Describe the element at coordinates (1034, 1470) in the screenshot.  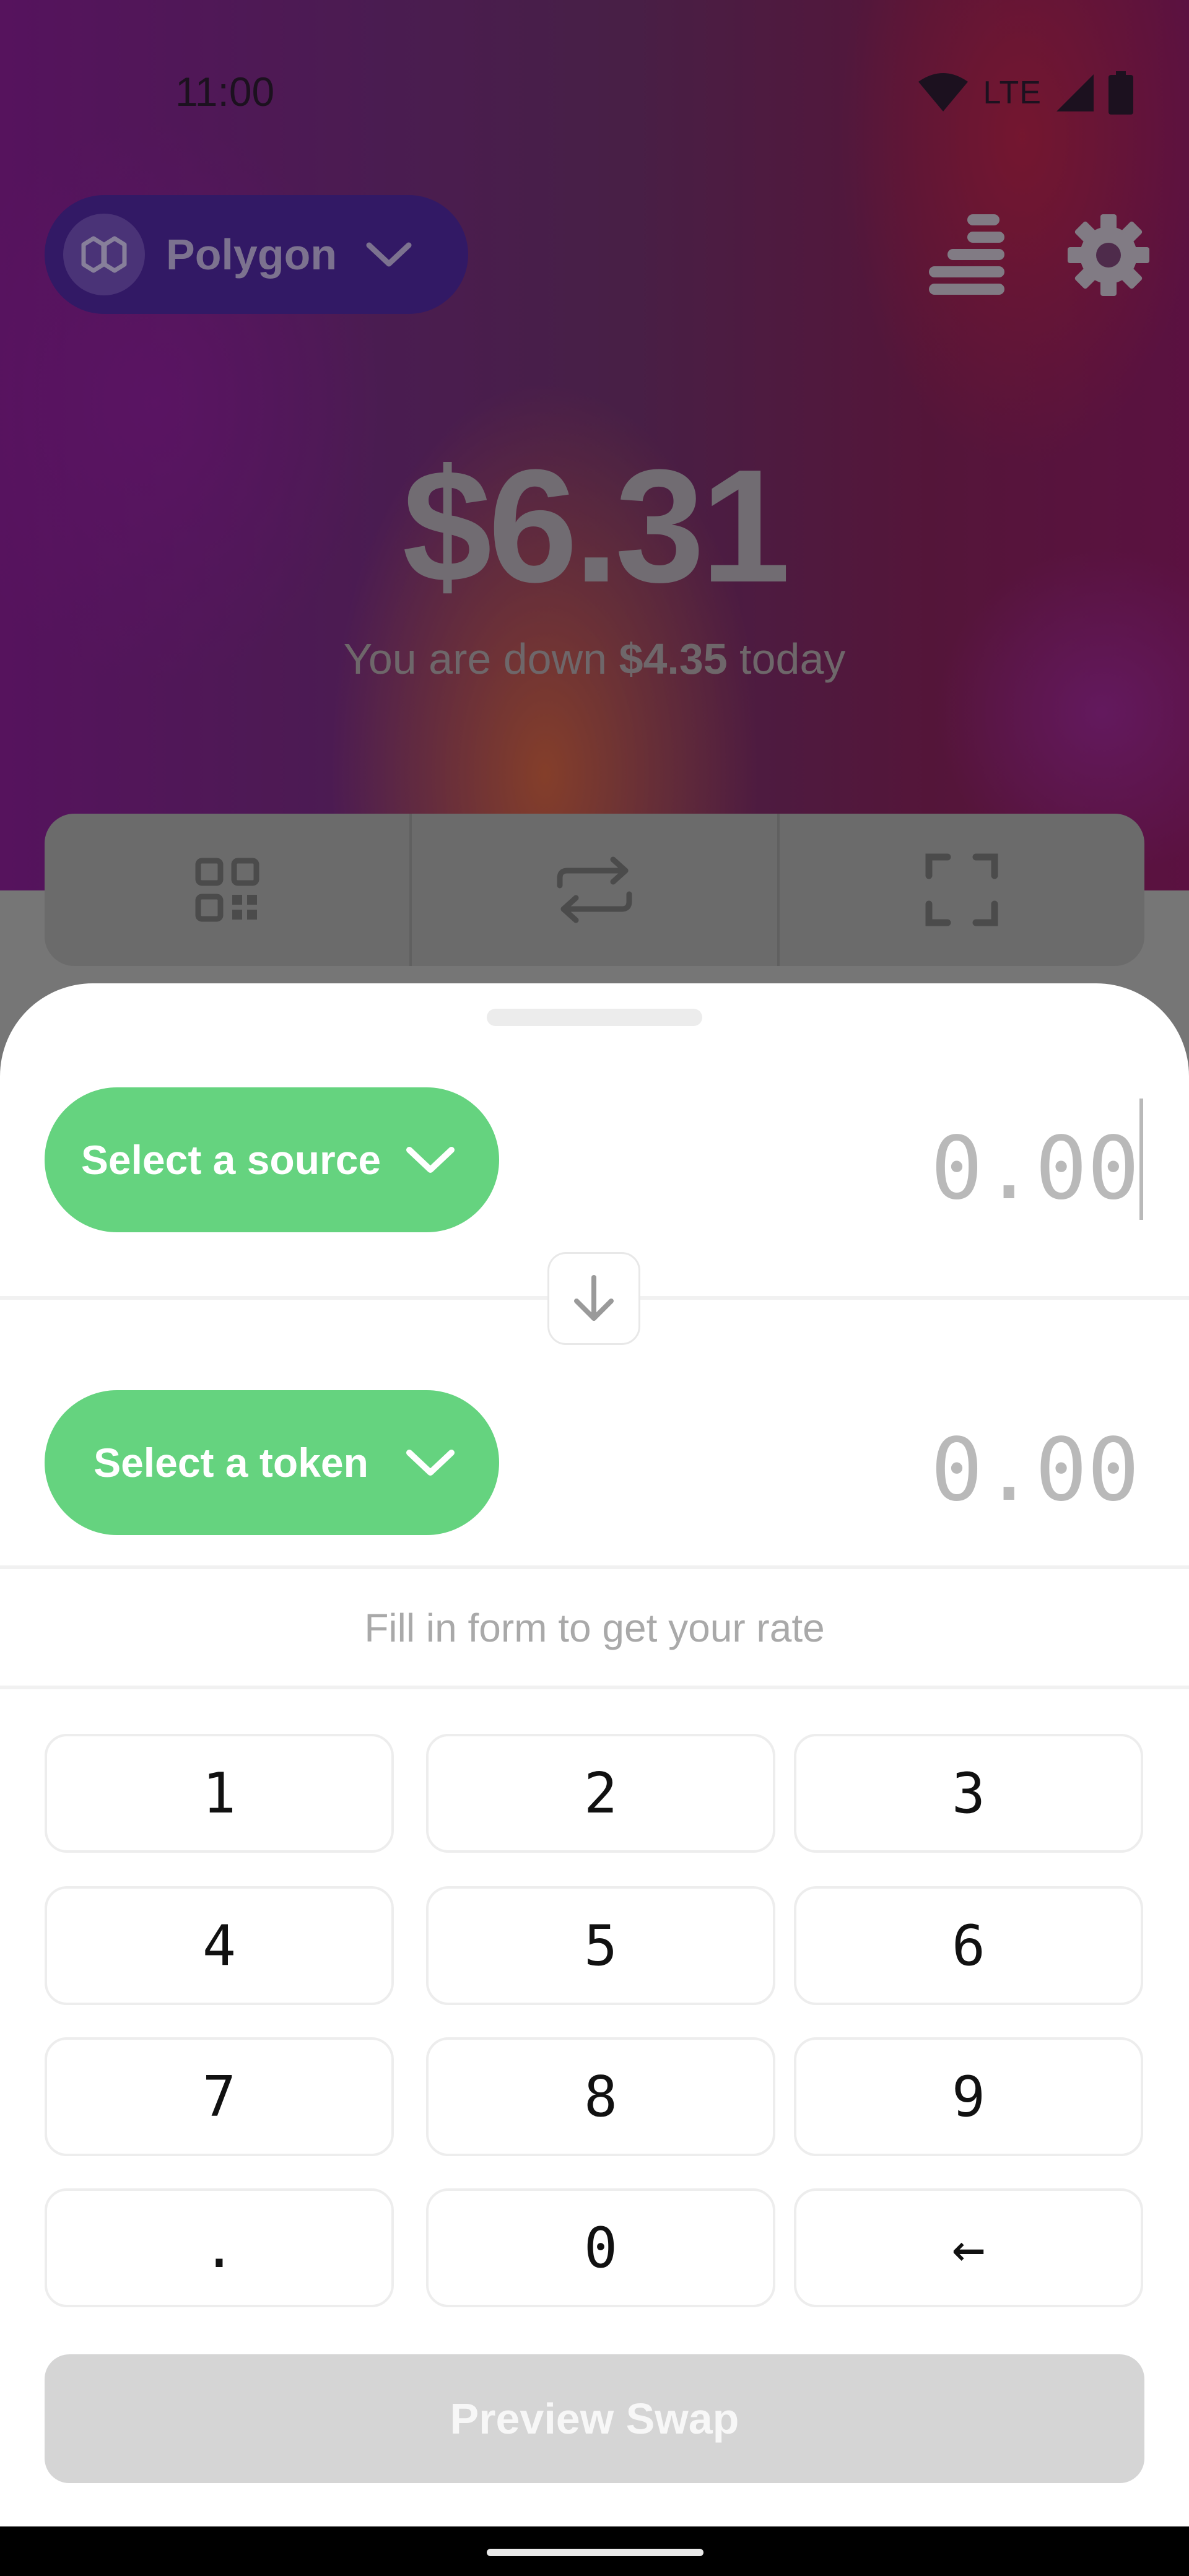
I see `token-amount-output: 0.00` at that location.